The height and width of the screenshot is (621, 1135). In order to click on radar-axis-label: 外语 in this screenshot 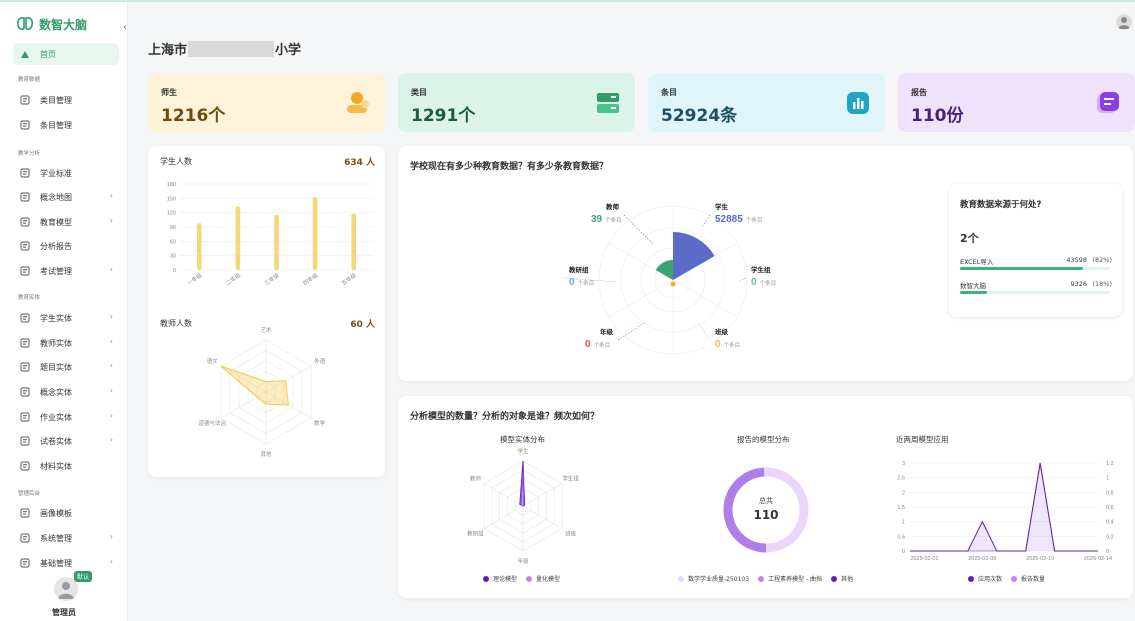, I will do `click(320, 361)`.